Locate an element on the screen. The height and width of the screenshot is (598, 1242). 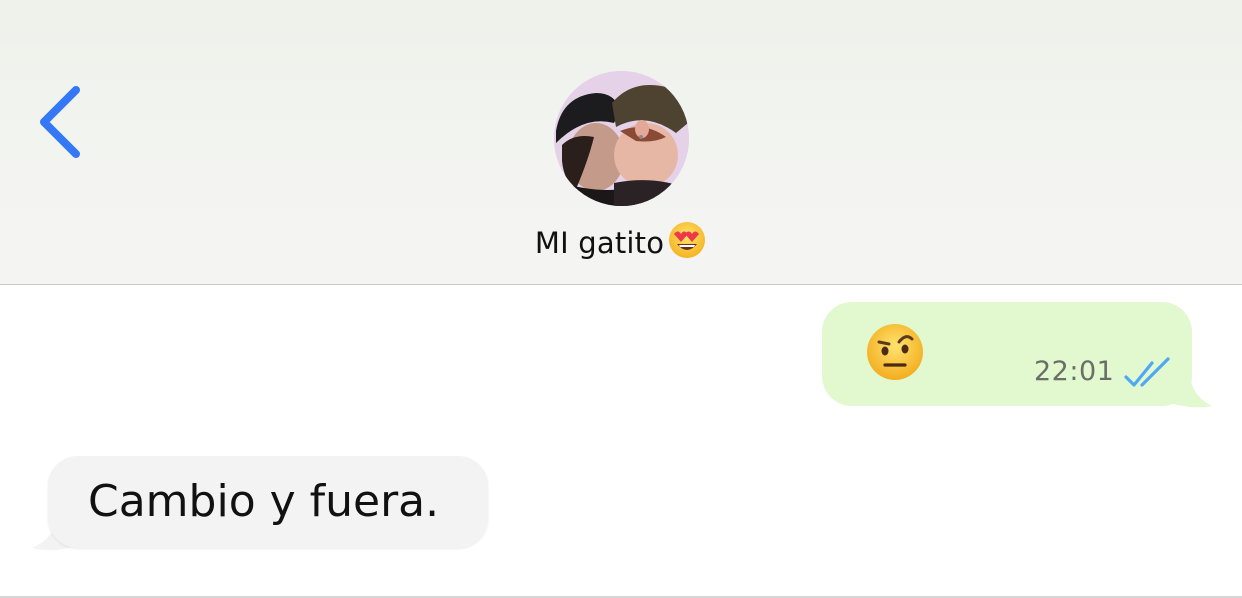
incoming-message-text: Cambio y fuera. is located at coordinates (264, 501).